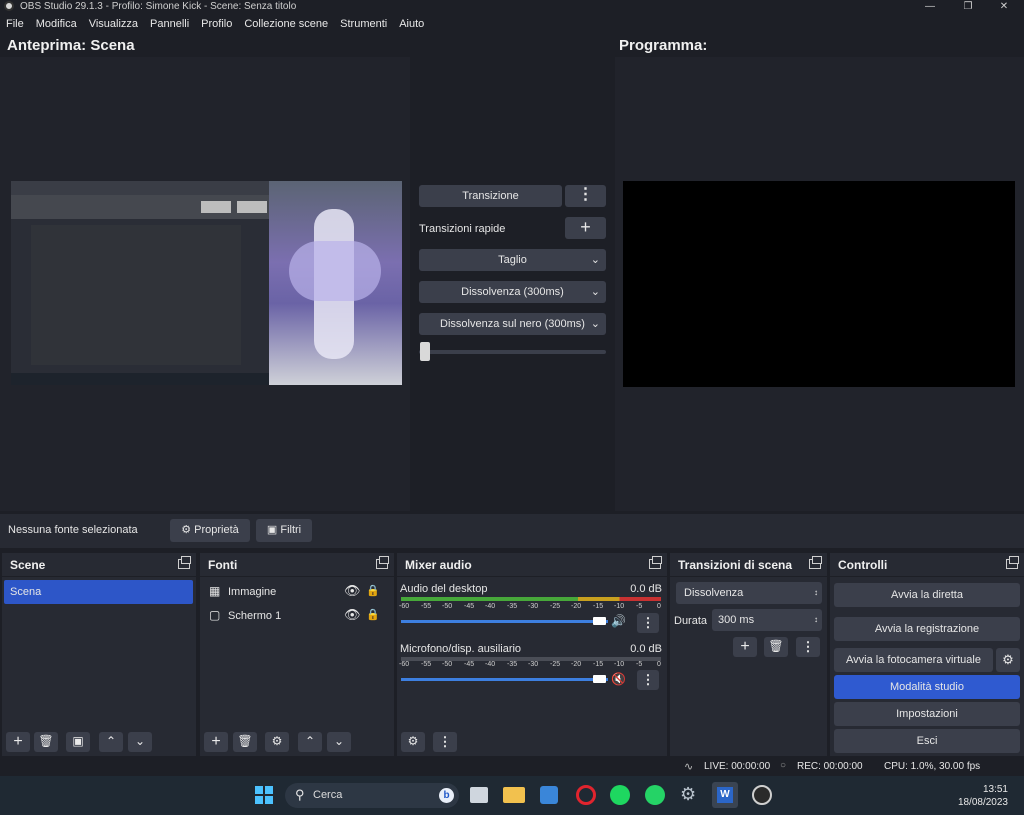 The height and width of the screenshot is (815, 1024). I want to click on menu-edit: Modifica, so click(56, 24).